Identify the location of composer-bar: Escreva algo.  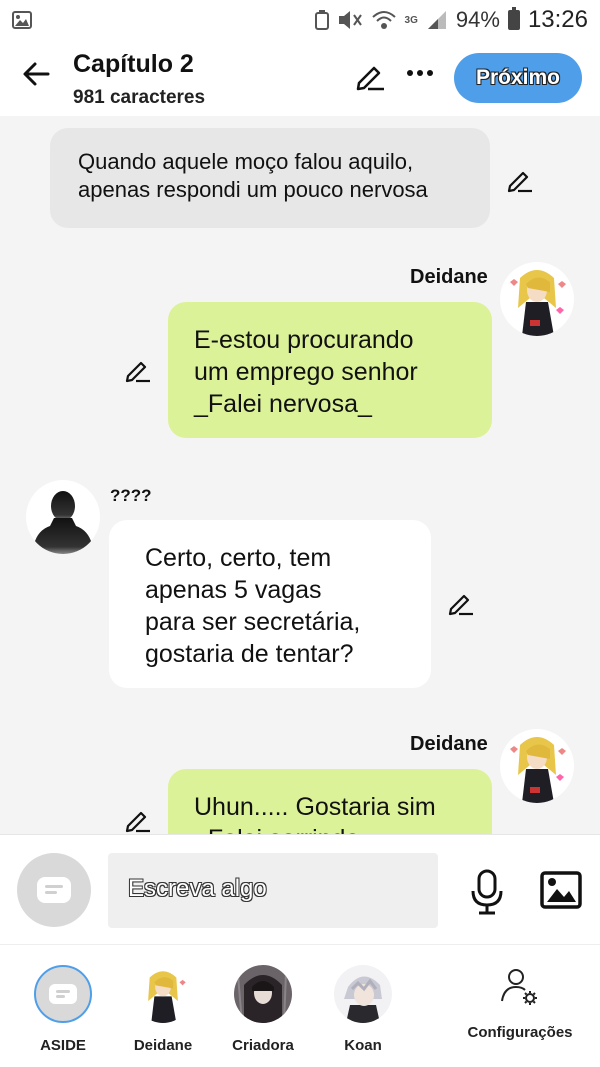
(300, 889).